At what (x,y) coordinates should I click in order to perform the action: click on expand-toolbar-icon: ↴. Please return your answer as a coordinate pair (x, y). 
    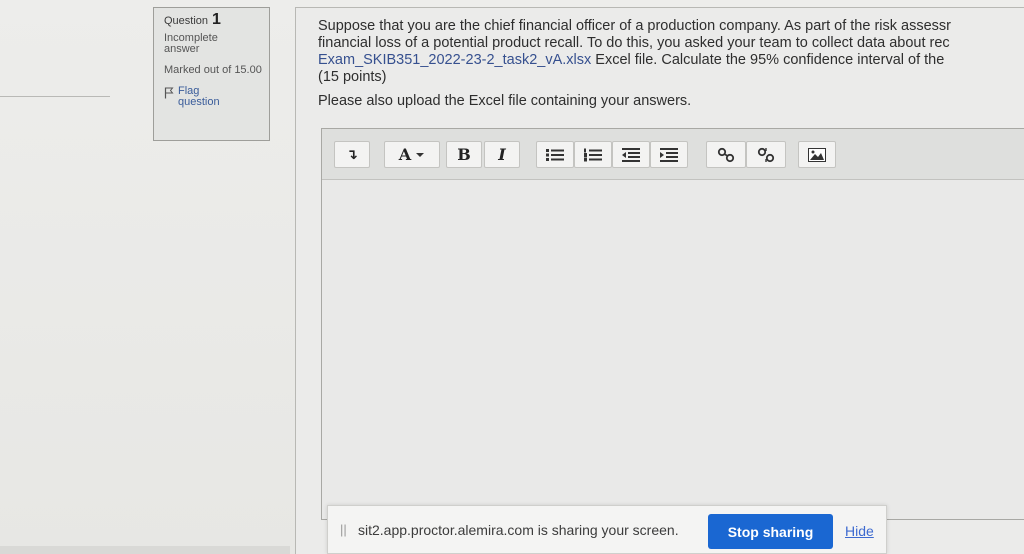
    Looking at the image, I should click on (352, 154).